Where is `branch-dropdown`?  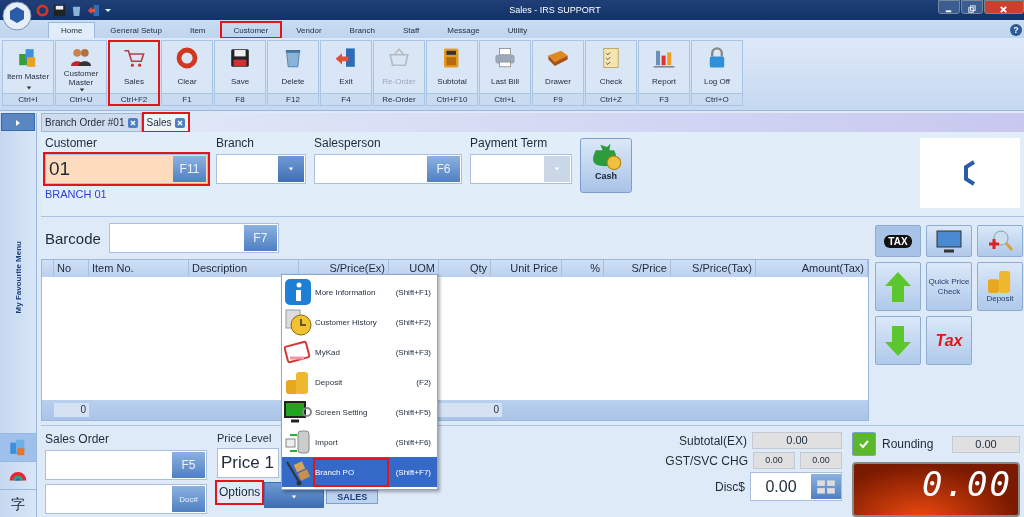
branch-dropdown is located at coordinates (261, 169).